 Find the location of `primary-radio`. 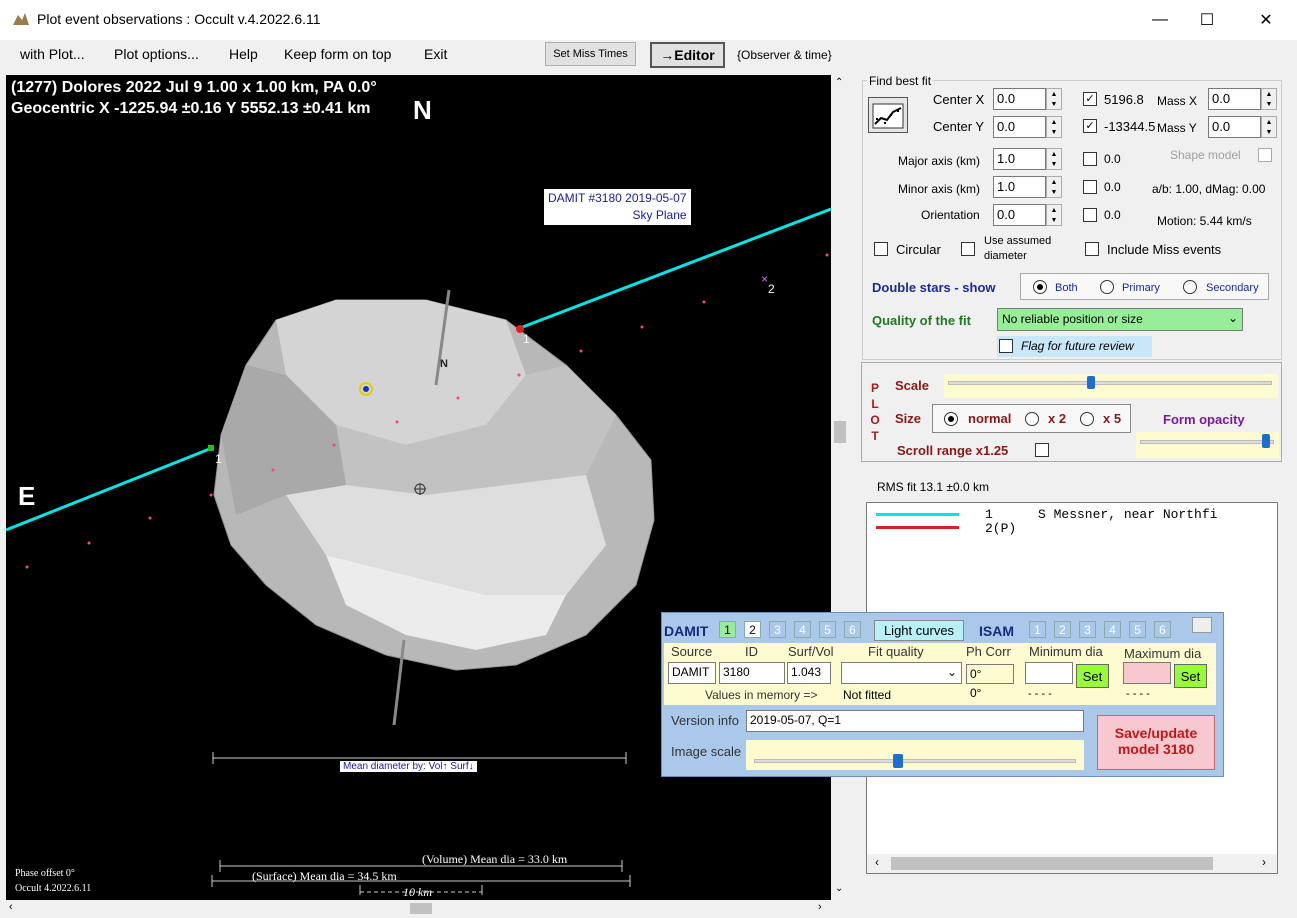

primary-radio is located at coordinates (1107, 287).